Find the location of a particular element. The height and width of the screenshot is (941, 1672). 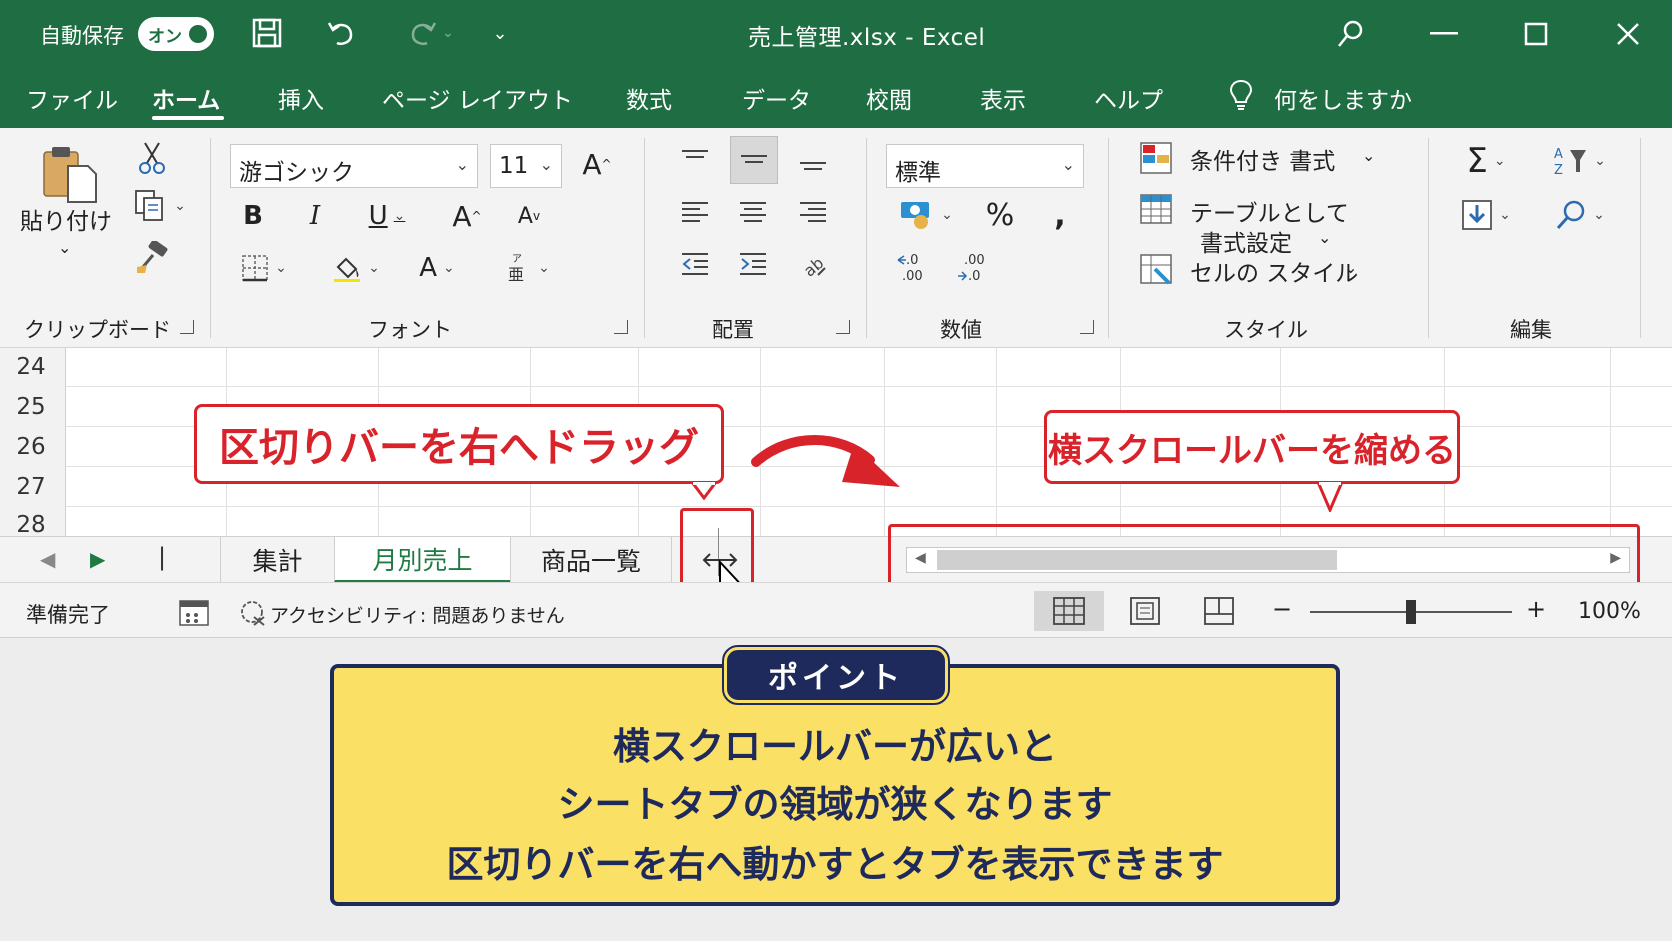

sheet-tab-summary: 集計 is located at coordinates (277, 560).